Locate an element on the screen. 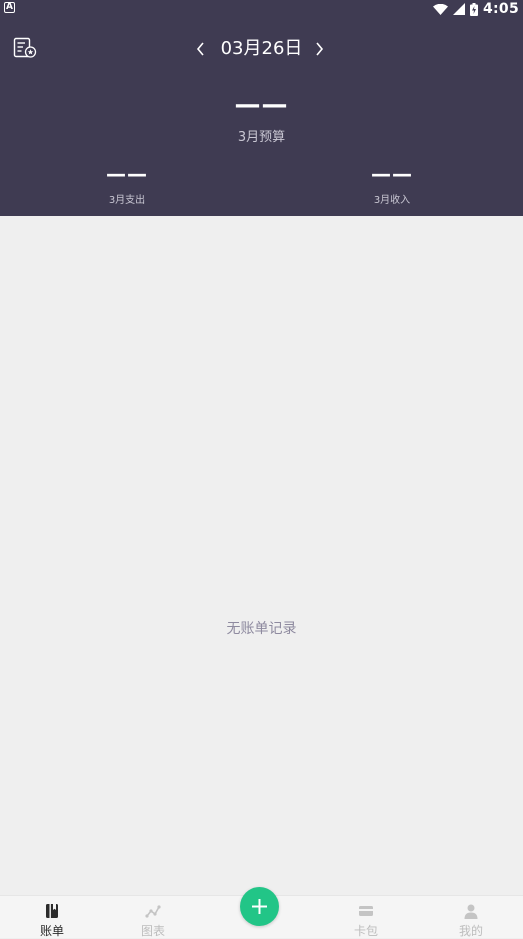 The image size is (523, 939). card-icon is located at coordinates (366, 911).